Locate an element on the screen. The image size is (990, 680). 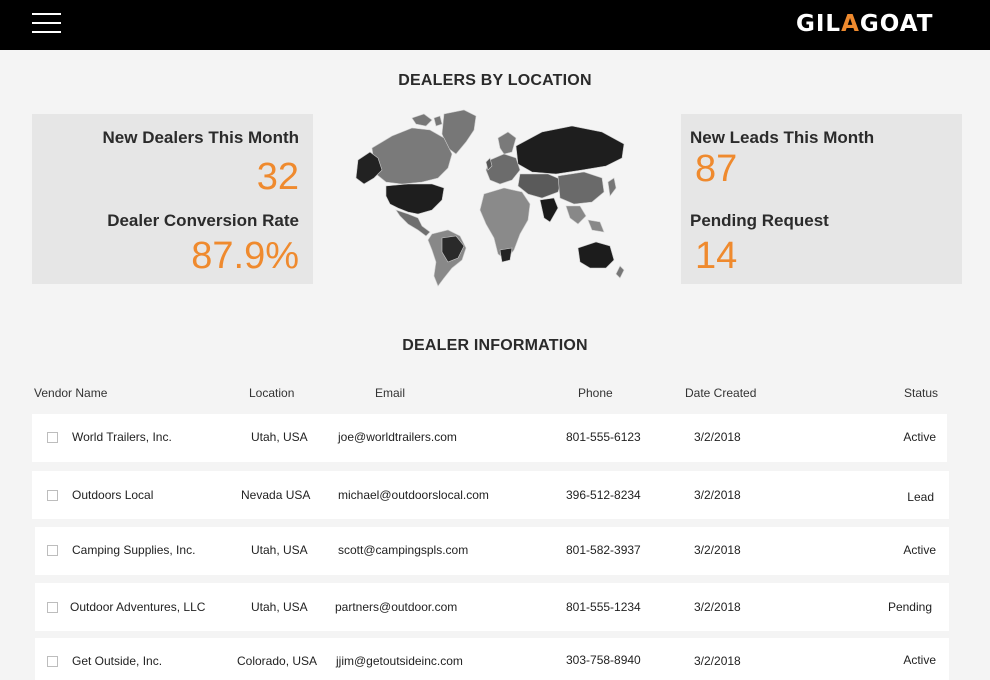
conversion-rate-value: 87.9% is located at coordinates (245, 256).